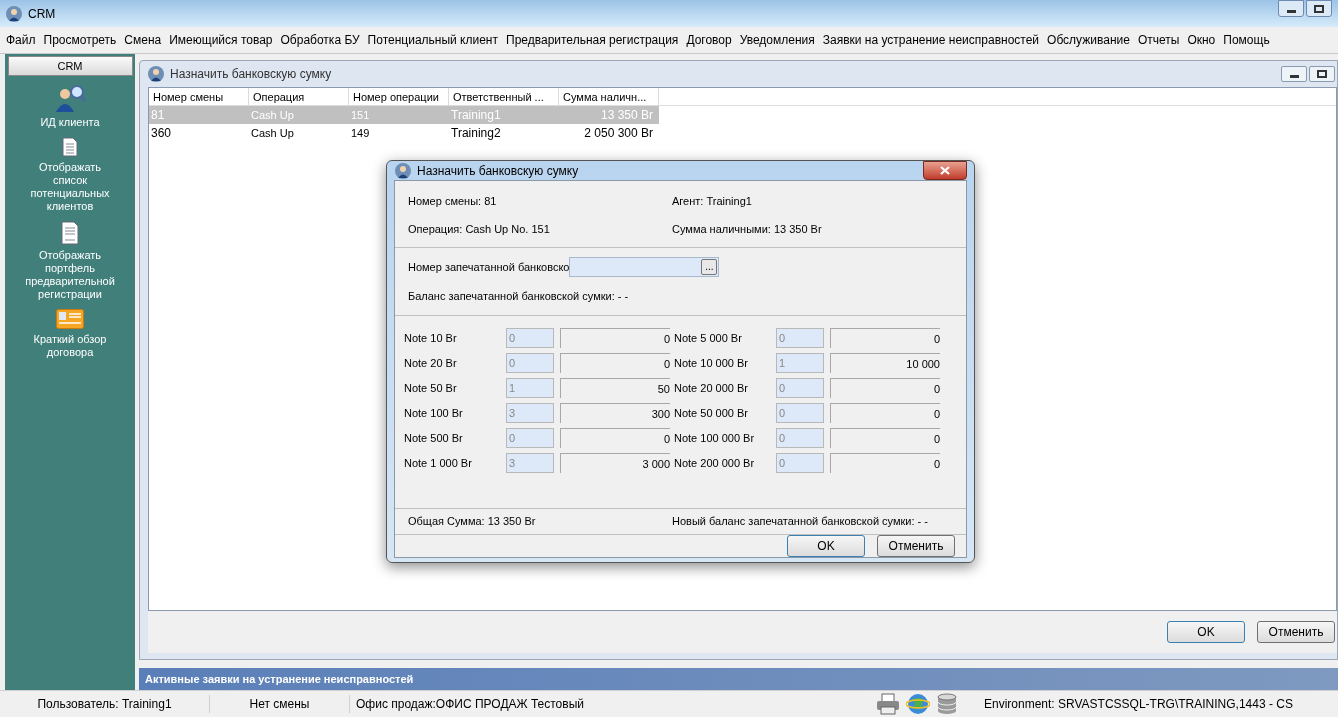 This screenshot has width=1338, height=717. What do you see at coordinates (105, 704) in the screenshot?
I see `status-user: Пользователь: Training1` at bounding box center [105, 704].